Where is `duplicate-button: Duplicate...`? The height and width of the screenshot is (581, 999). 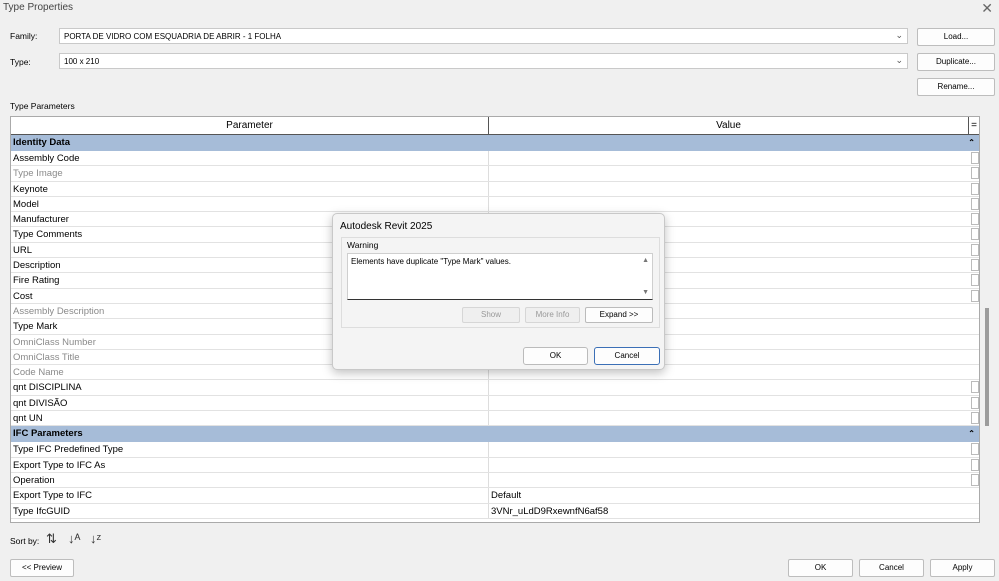
duplicate-button: Duplicate... is located at coordinates (956, 62).